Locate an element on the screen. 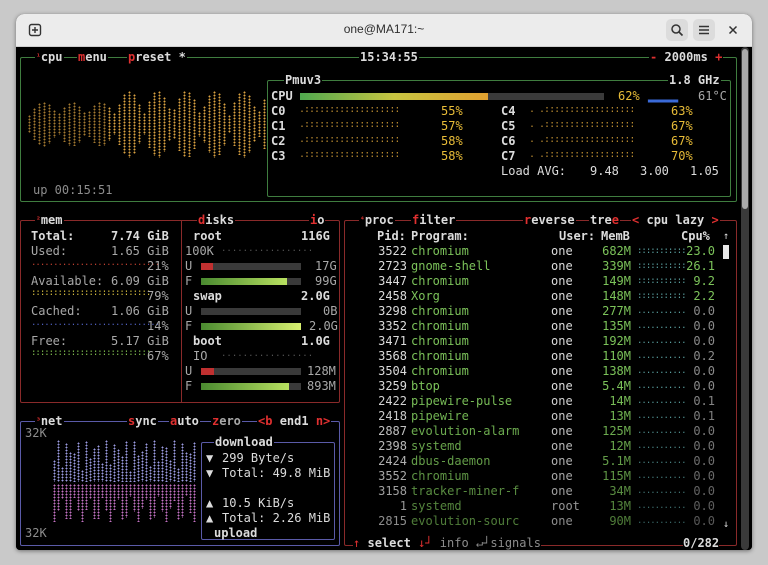  proc-sort-selector: < cpu lazy > is located at coordinates (675, 220).